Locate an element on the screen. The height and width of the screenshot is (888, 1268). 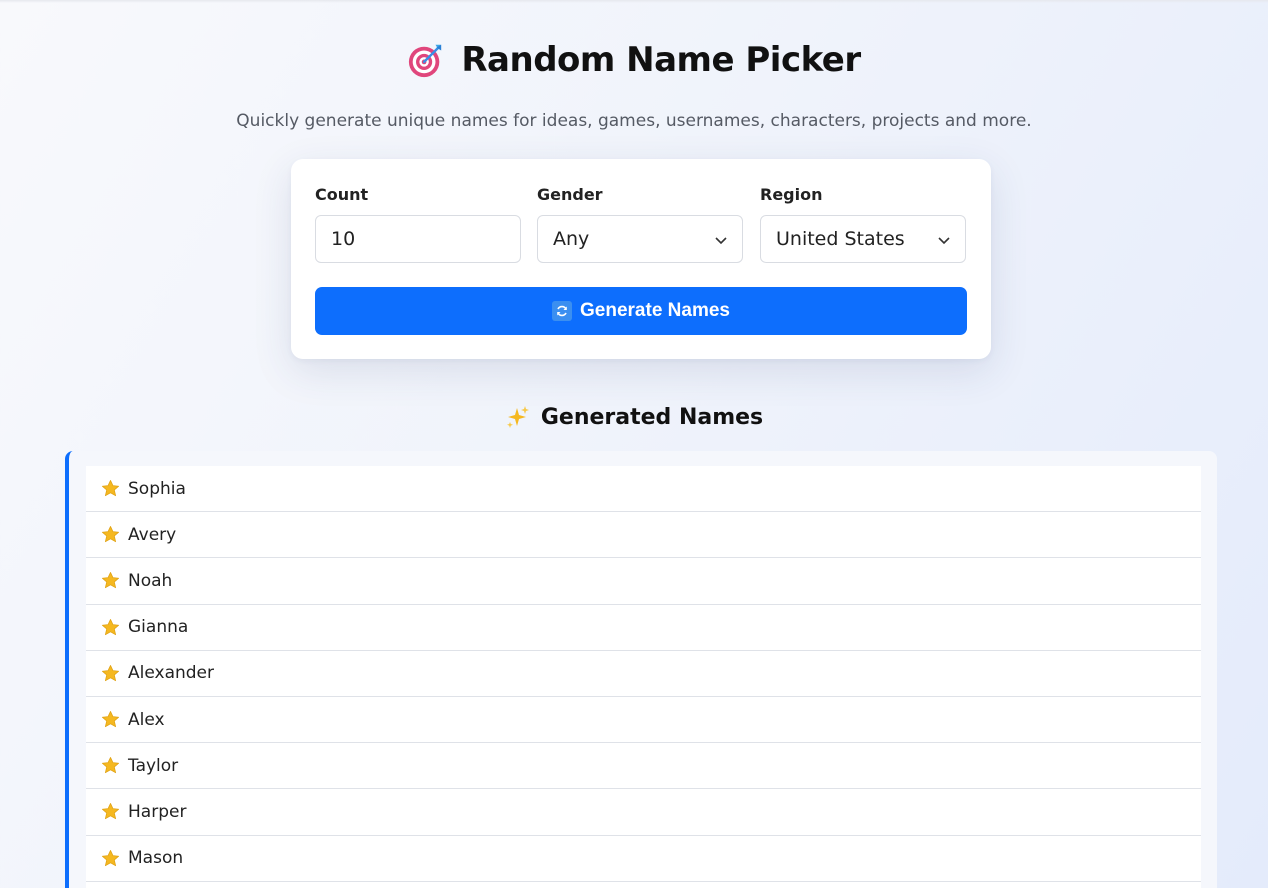
page-title: Random Name Picker is located at coordinates (661, 60).